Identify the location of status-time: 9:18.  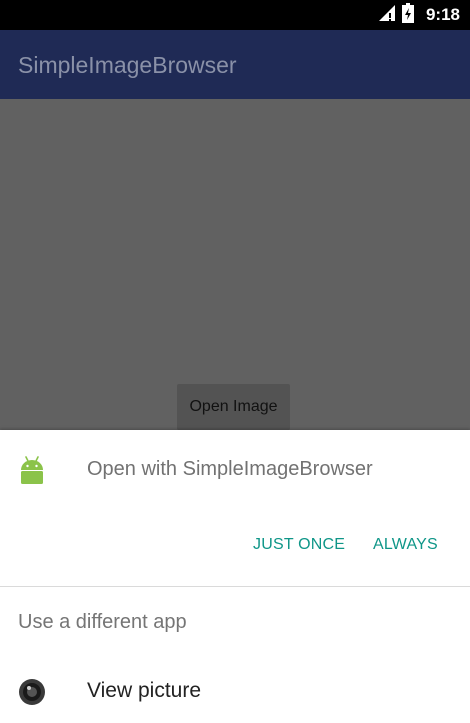
(442, 14).